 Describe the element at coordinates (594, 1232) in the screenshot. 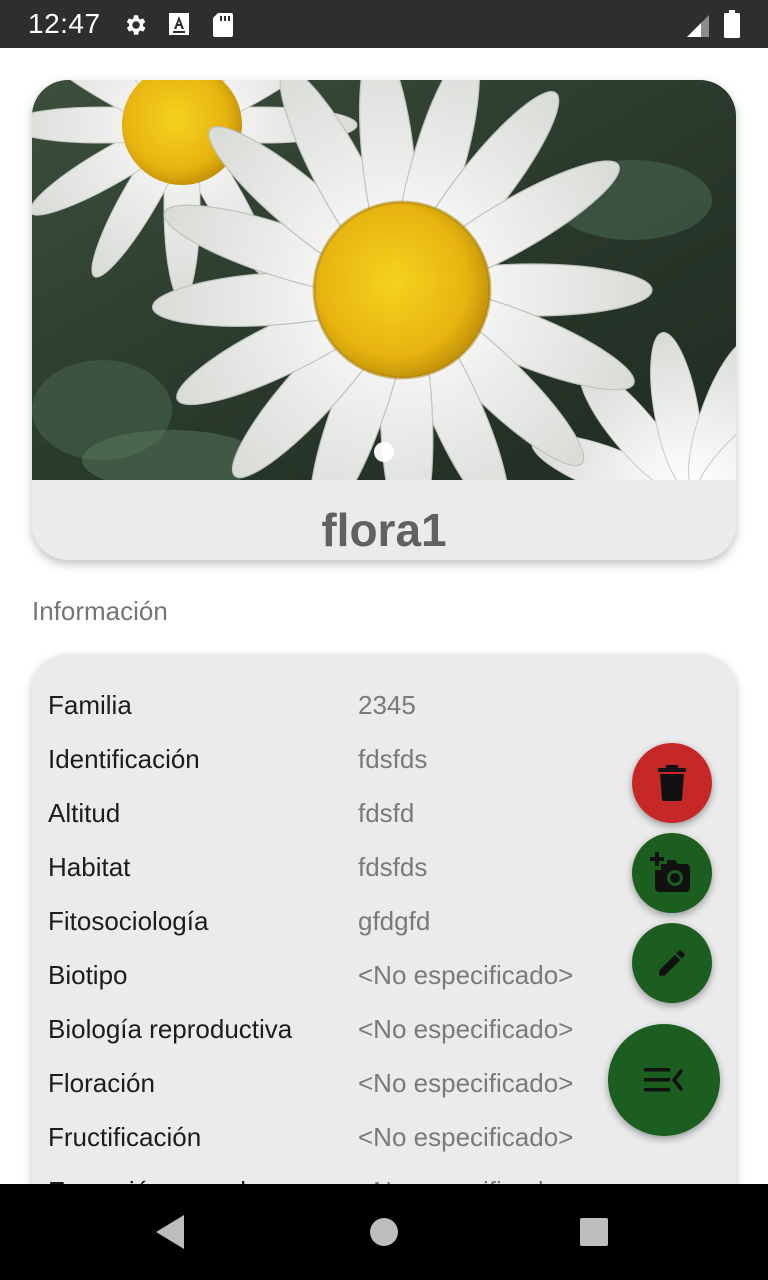

I see `recents-icon` at that location.